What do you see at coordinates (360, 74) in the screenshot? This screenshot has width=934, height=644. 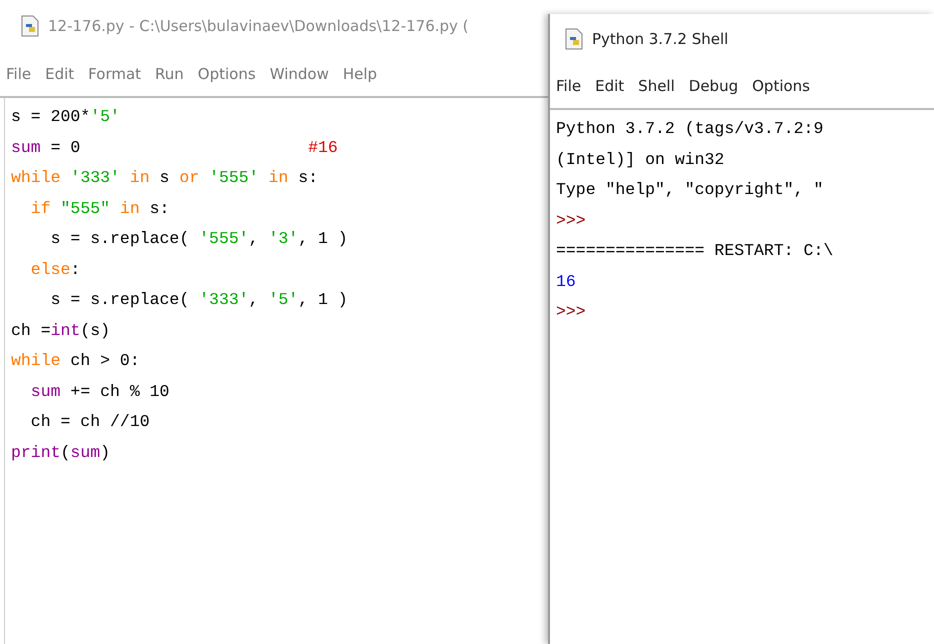 I see `menu-item: Help` at bounding box center [360, 74].